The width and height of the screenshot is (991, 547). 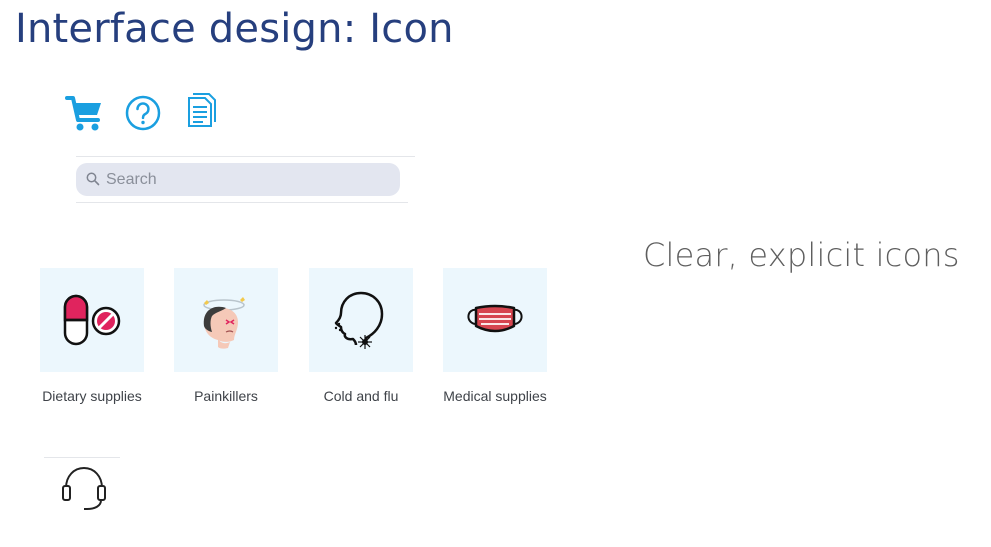 I want to click on headset-icon, so click(x=84, y=489).